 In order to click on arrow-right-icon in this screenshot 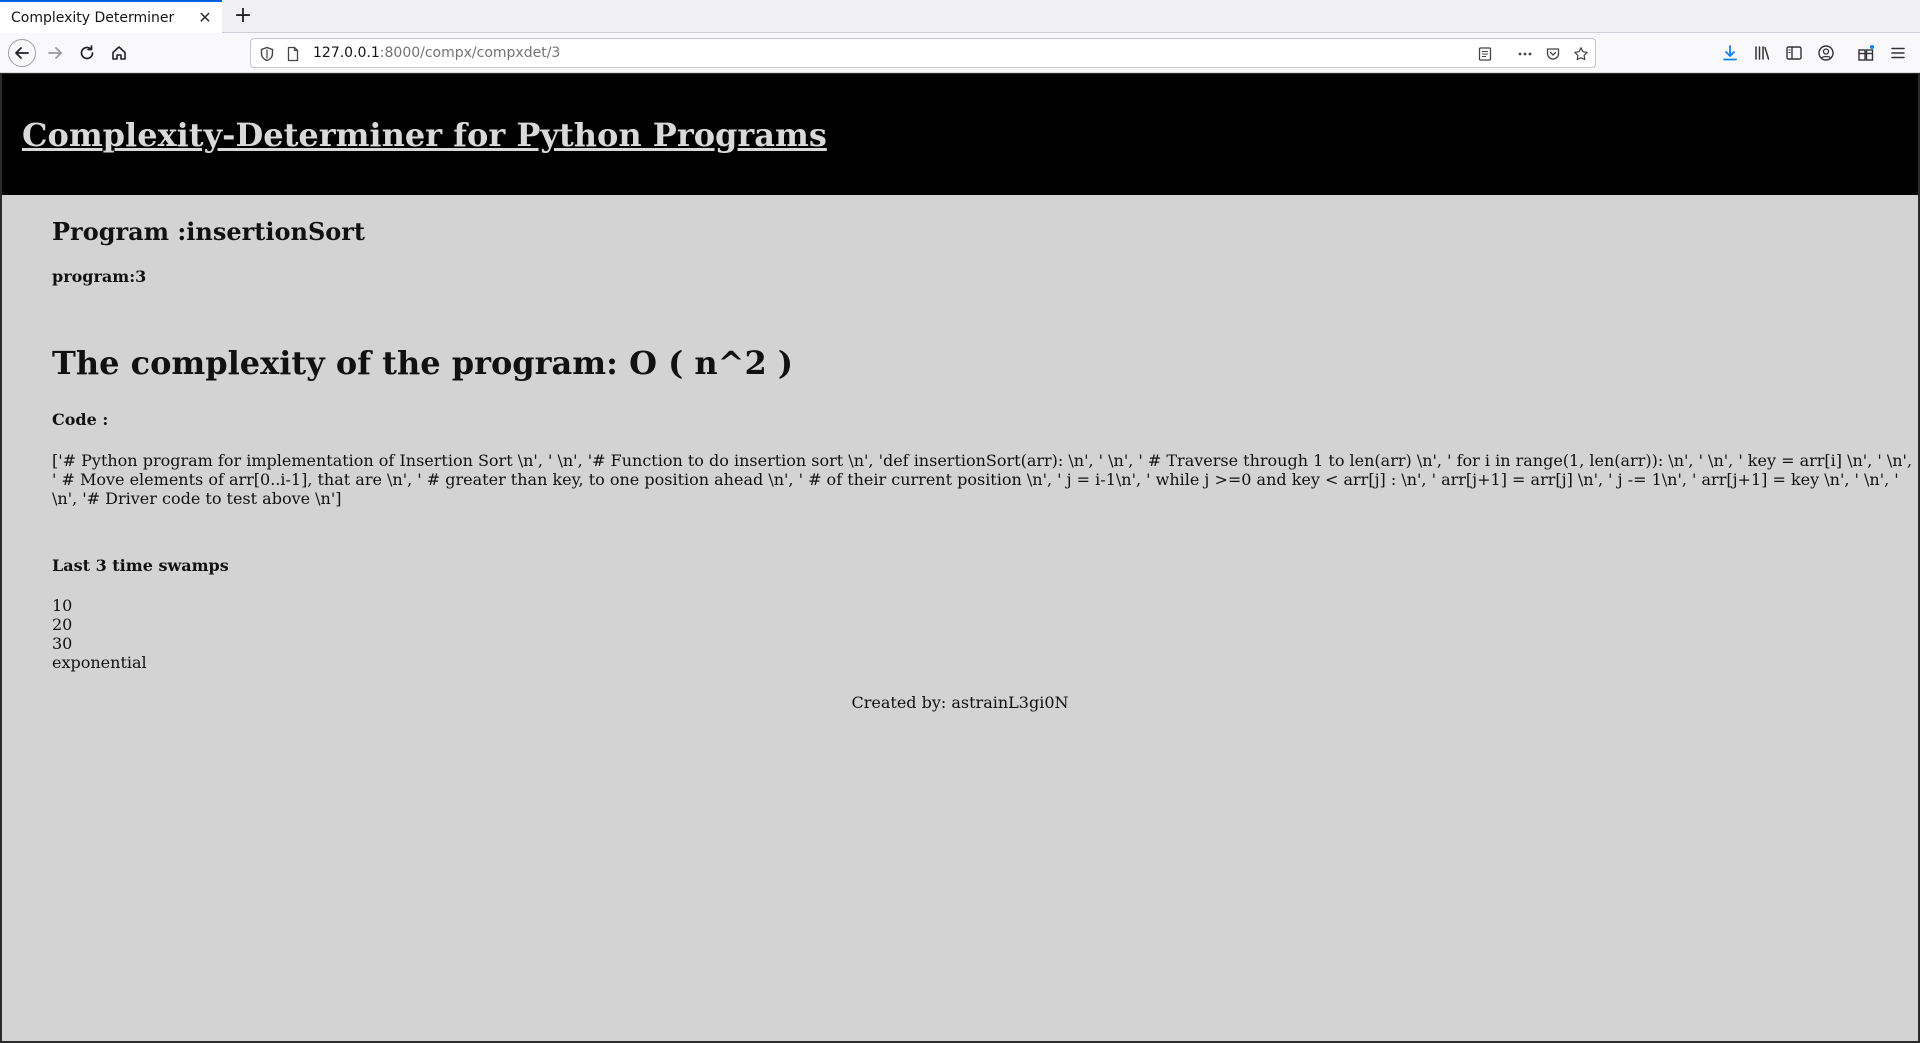, I will do `click(55, 53)`.